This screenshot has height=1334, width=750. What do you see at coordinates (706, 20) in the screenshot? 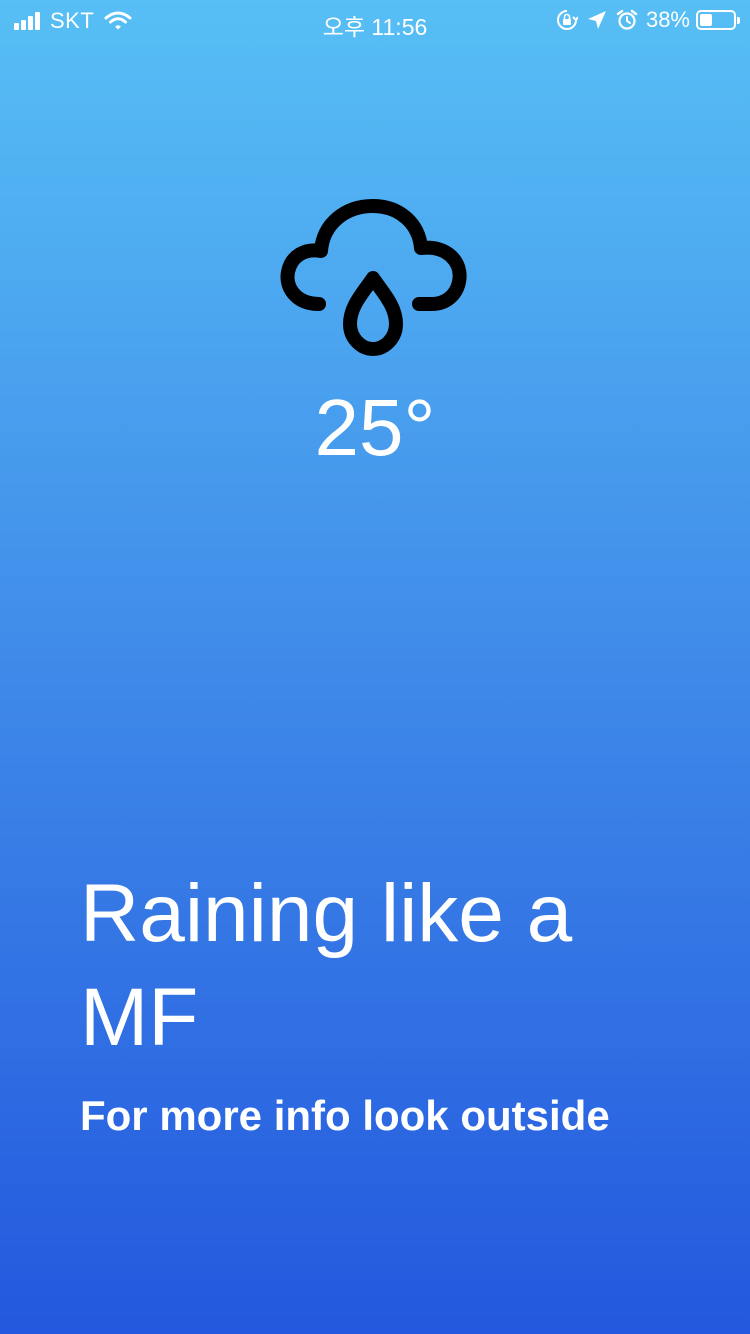
I see `battery-level` at bounding box center [706, 20].